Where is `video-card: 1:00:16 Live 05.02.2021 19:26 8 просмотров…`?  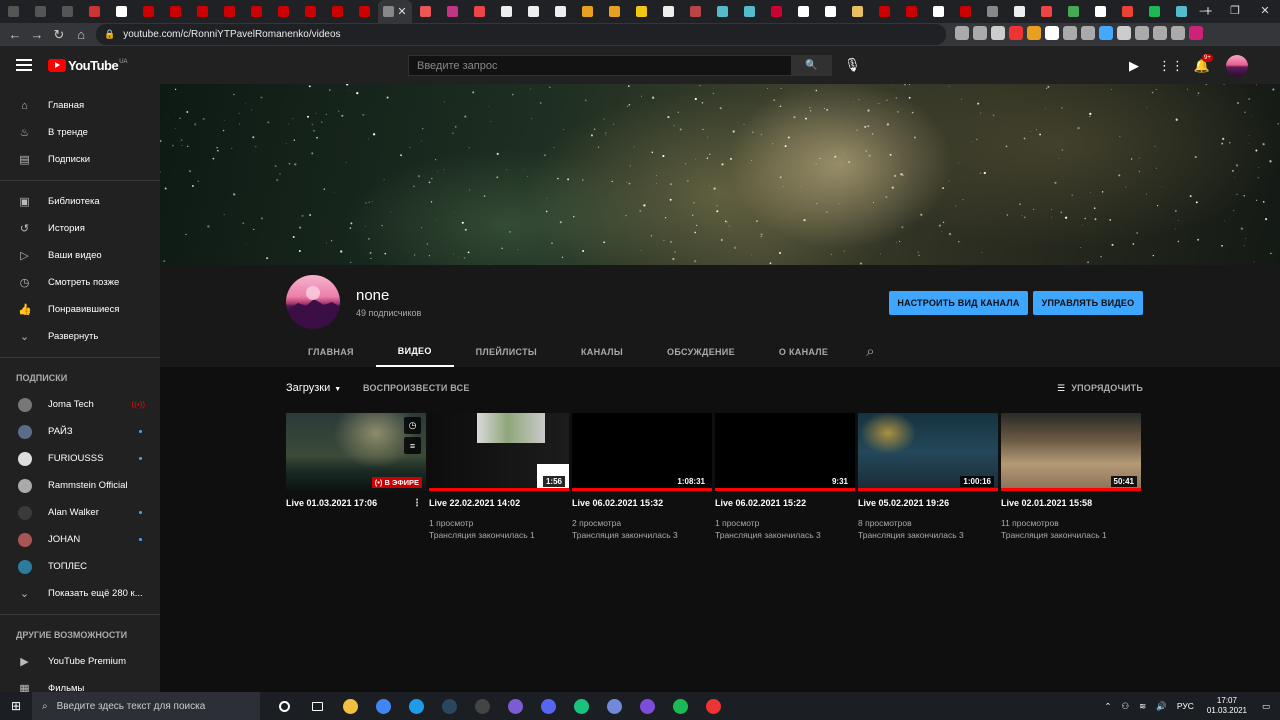 video-card: 1:00:16 Live 05.02.2021 19:26 8 просмотров… is located at coordinates (928, 477).